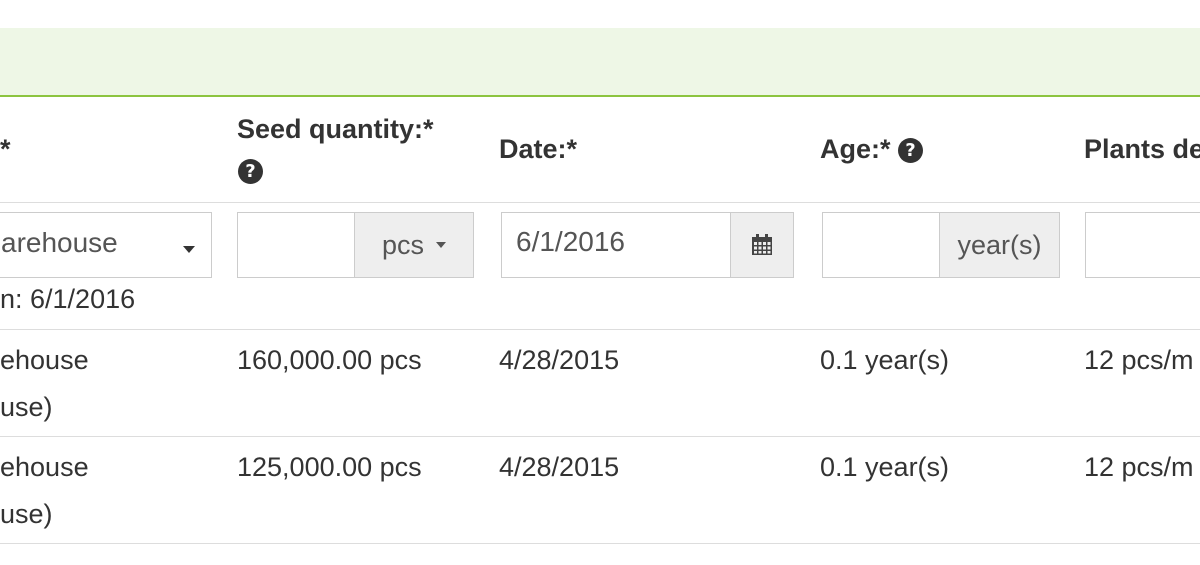 The width and height of the screenshot is (1200, 565). Describe the element at coordinates (329, 360) in the screenshot. I see `row-quantity: 160,000.00 pcs` at that location.